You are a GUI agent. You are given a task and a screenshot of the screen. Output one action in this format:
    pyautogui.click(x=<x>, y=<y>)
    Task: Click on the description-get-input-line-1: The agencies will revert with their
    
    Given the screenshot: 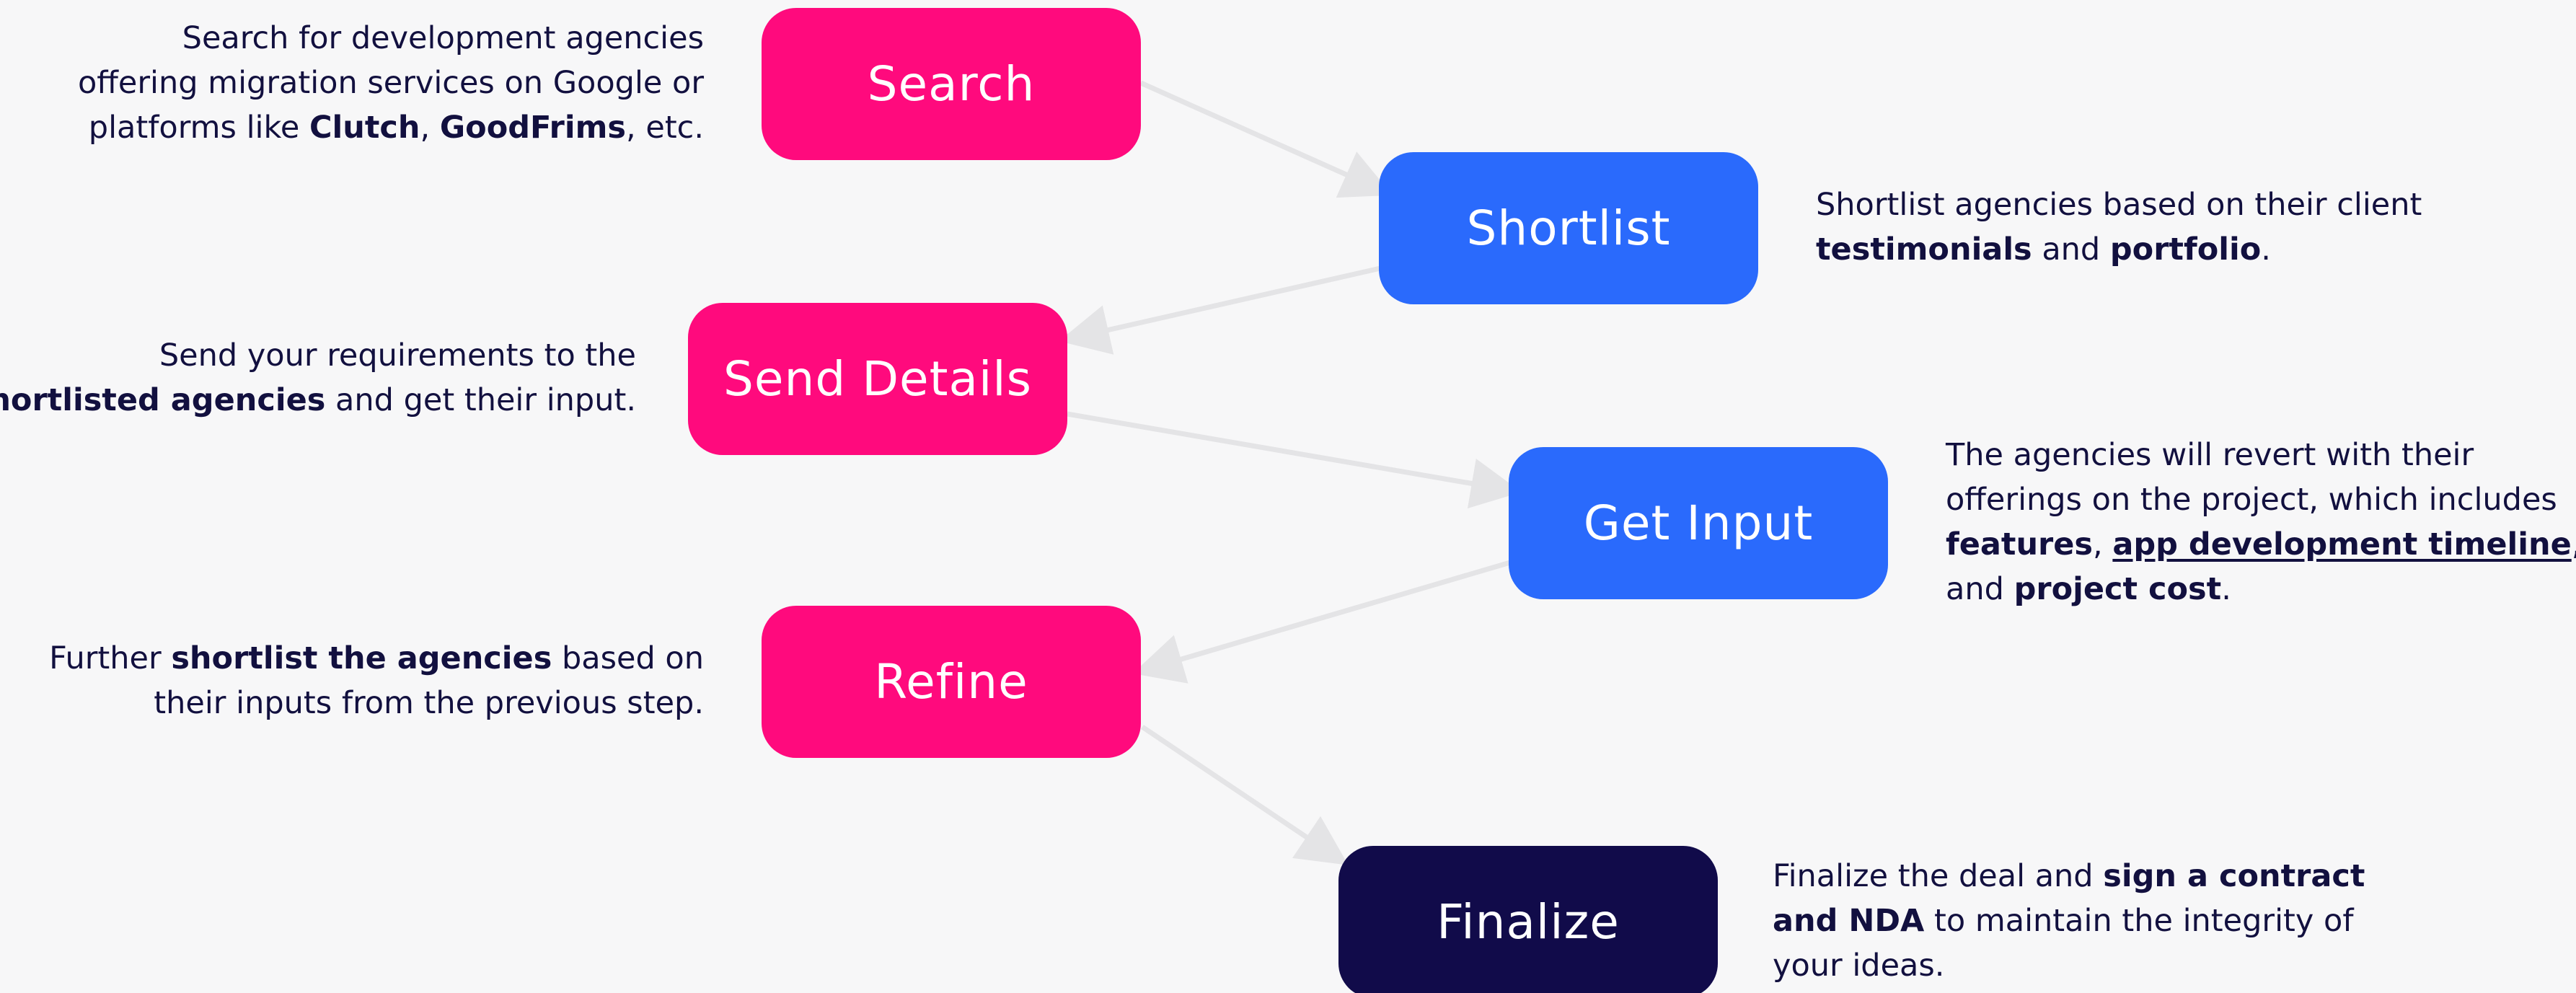 What is the action you would take?
    pyautogui.click(x=2210, y=455)
    